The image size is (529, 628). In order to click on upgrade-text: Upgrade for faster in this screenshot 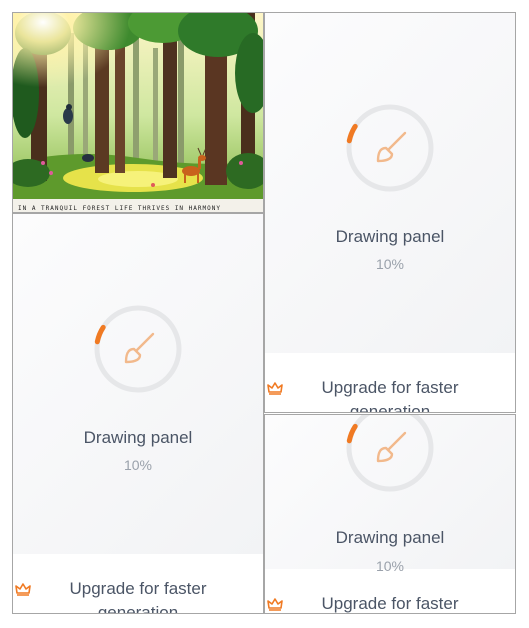, I will do `click(390, 603)`.